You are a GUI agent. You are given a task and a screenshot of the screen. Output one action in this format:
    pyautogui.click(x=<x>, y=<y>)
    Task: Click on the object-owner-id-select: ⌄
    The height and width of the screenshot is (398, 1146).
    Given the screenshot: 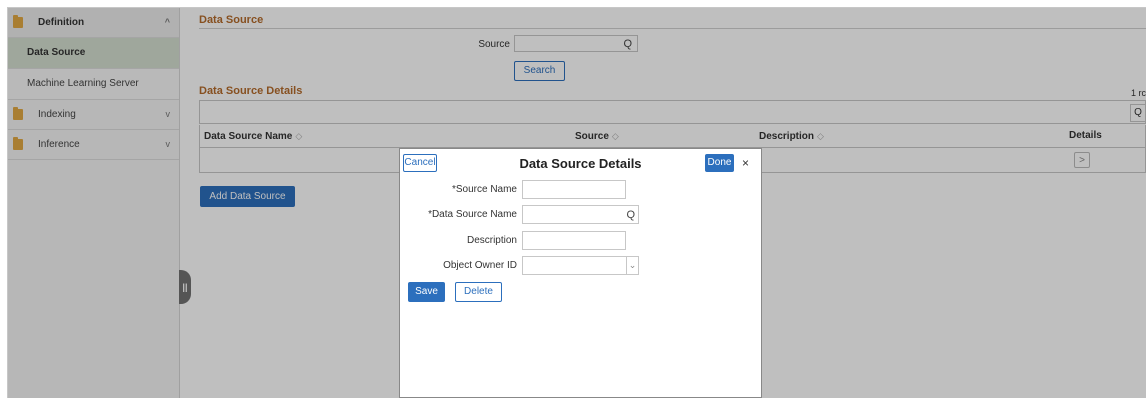 What is the action you would take?
    pyautogui.click(x=580, y=265)
    